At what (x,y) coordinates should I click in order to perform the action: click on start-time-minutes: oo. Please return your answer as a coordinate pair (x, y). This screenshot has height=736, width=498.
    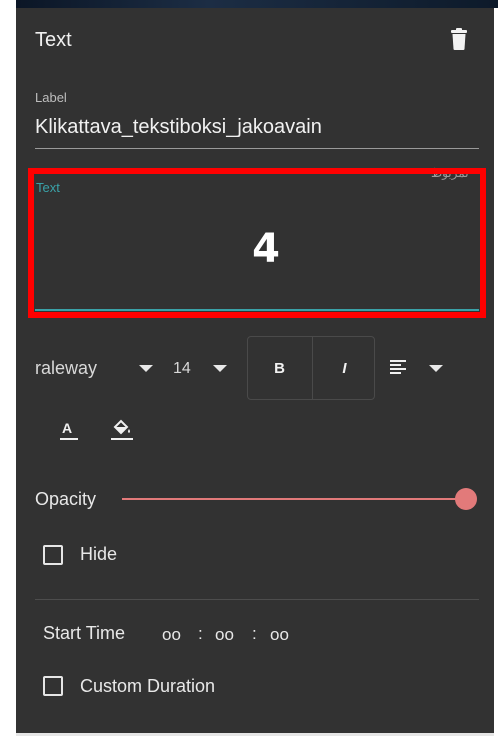
    Looking at the image, I should click on (224, 635).